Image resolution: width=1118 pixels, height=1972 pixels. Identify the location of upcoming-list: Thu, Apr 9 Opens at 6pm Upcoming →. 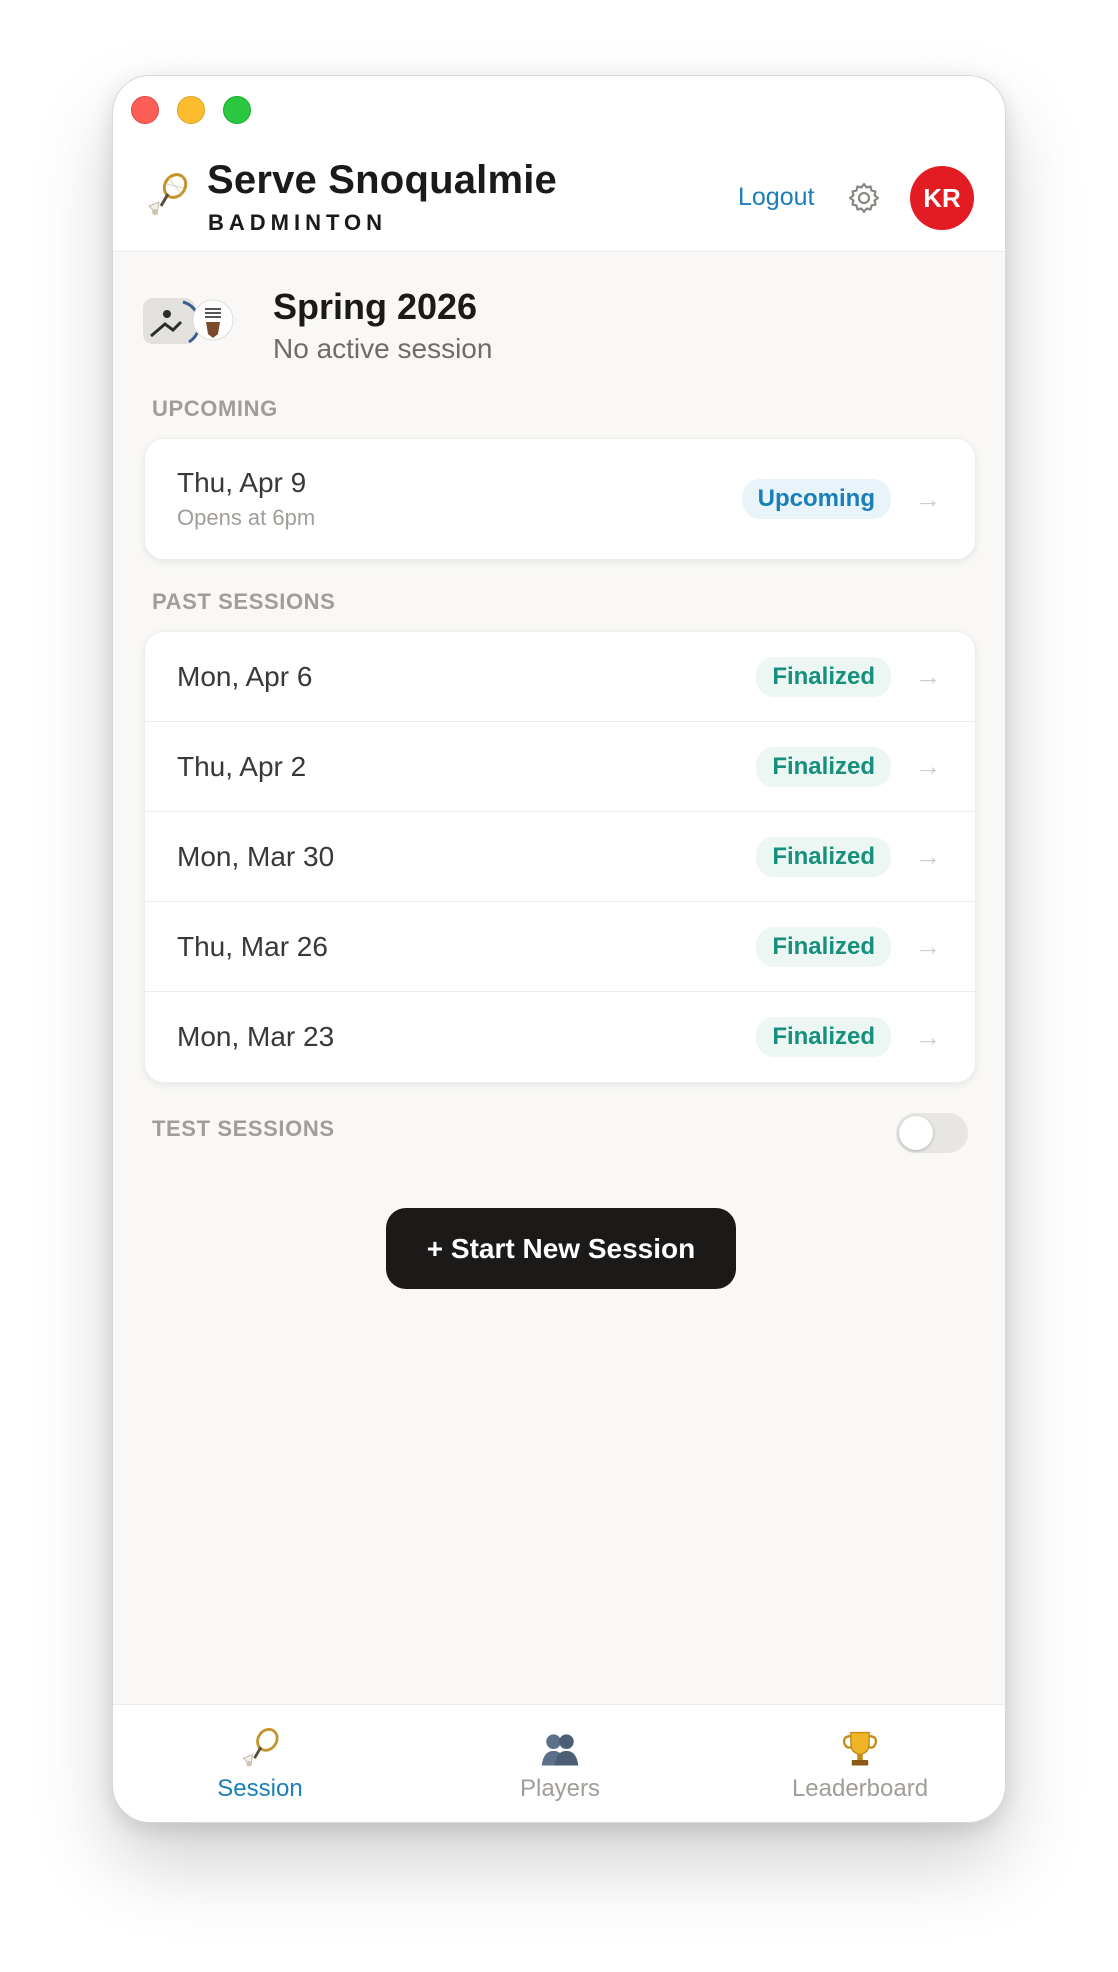
(560, 499).